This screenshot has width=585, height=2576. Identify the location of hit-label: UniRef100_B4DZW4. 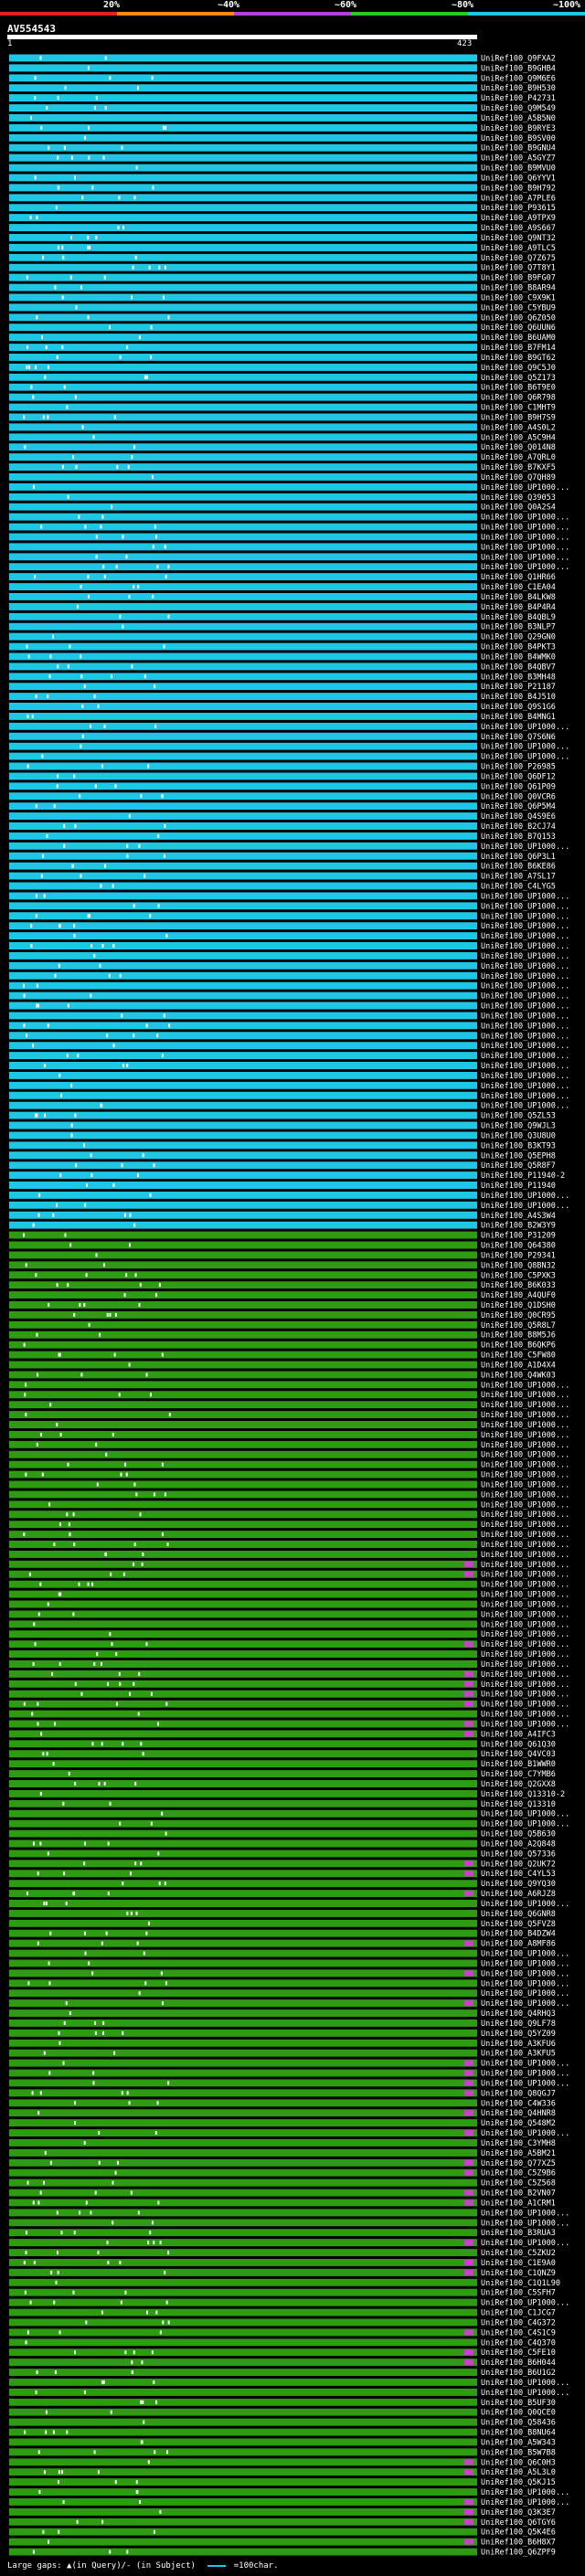
(518, 1934).